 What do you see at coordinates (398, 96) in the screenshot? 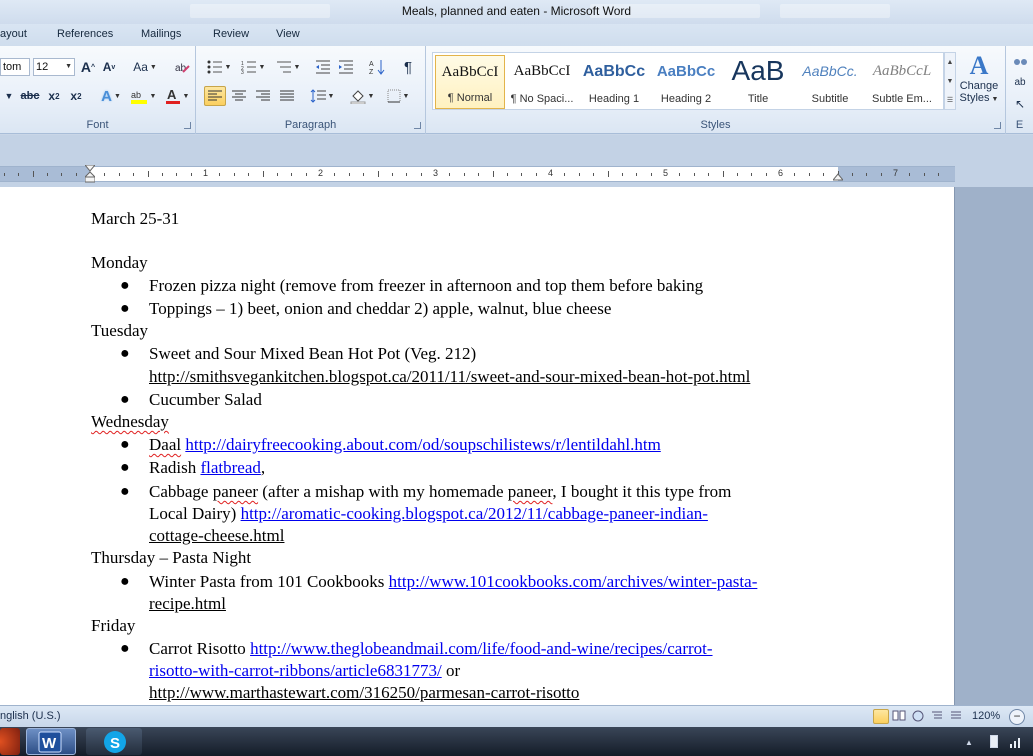
I see `borders-button: ▼` at bounding box center [398, 96].